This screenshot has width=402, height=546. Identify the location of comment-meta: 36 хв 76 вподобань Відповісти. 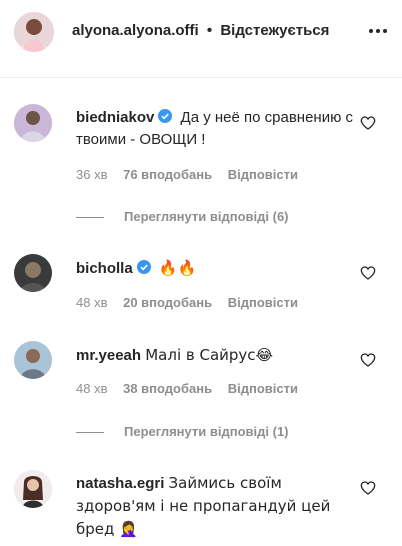
(193, 174).